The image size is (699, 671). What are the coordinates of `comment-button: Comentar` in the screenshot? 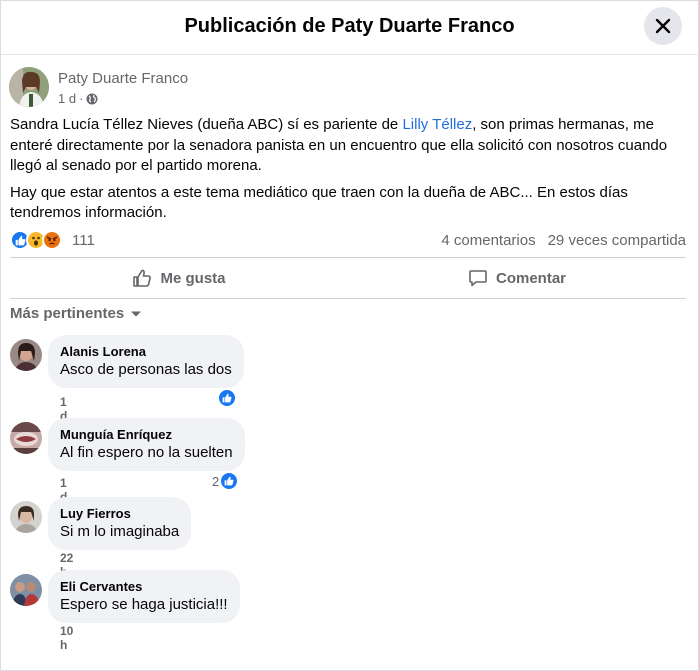 It's located at (517, 278).